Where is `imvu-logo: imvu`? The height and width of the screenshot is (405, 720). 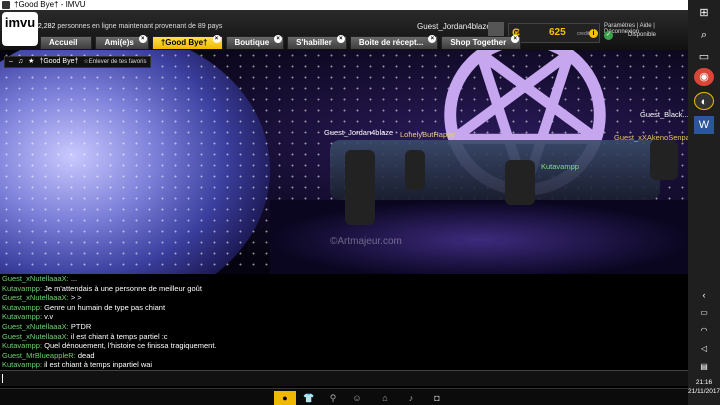
imvu-logo: imvu is located at coordinates (20, 29).